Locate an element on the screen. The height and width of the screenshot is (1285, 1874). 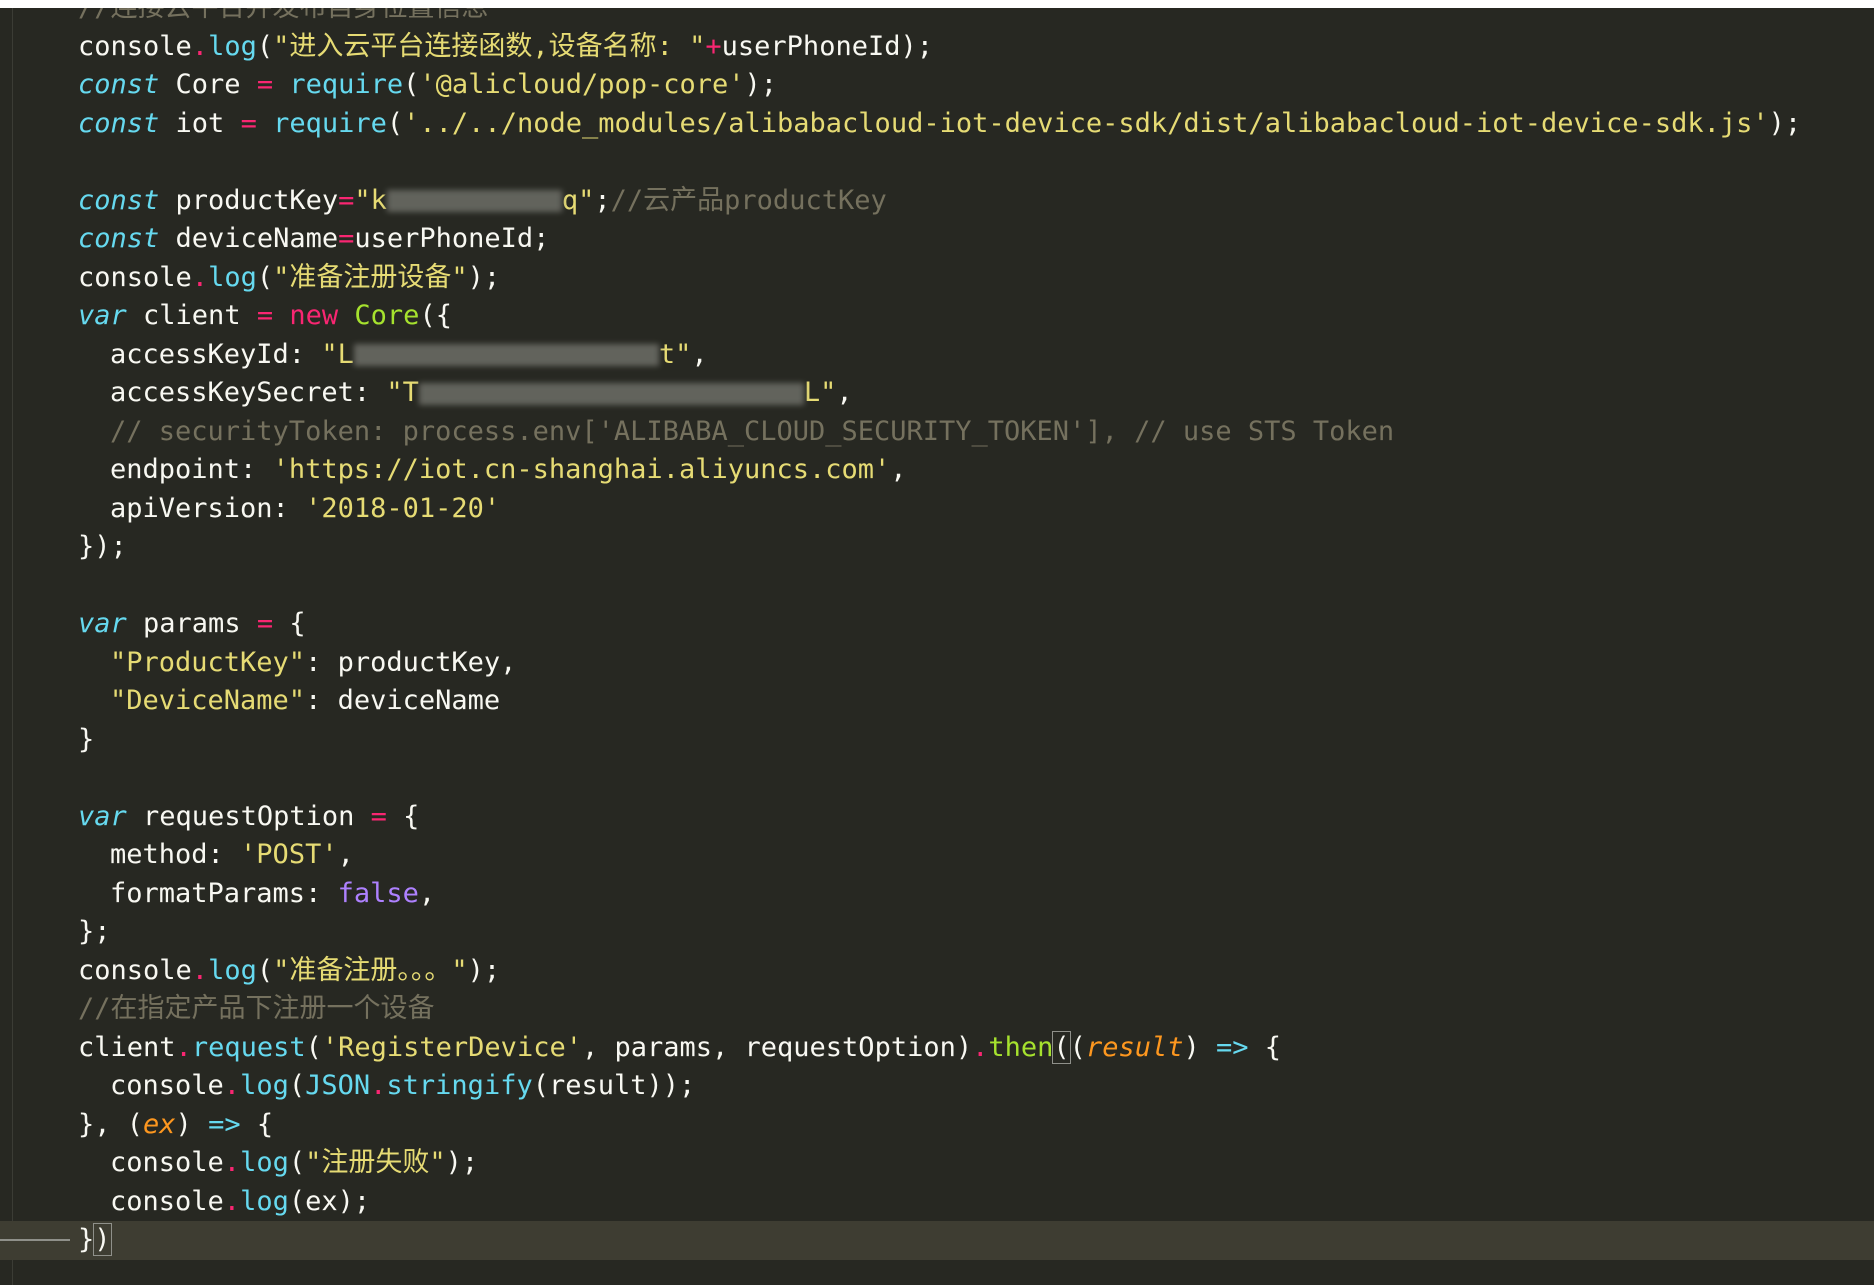
code-line: formatParams: false, is located at coordinates (937, 894).